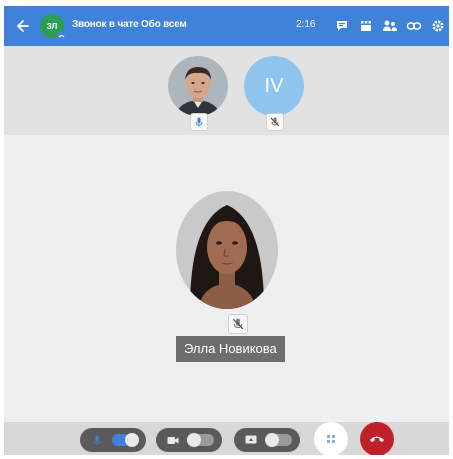 The width and height of the screenshot is (453, 459). What do you see at coordinates (230, 349) in the screenshot?
I see `active-speaker-name: Элла Новикова` at bounding box center [230, 349].